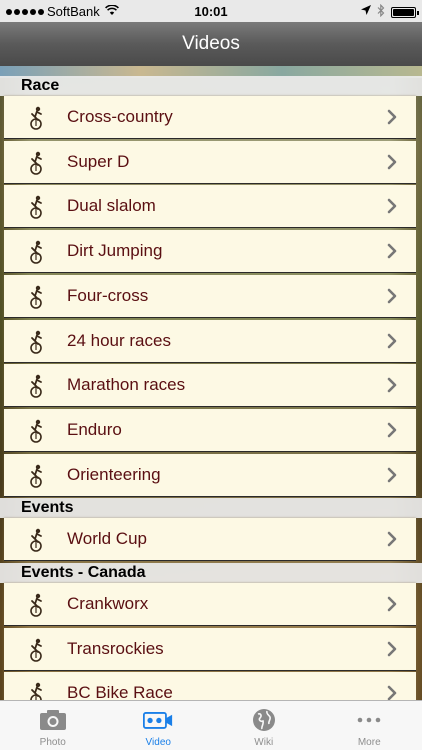 This screenshot has height=750, width=422. What do you see at coordinates (210, 430) in the screenshot?
I see `list-item: Enduro` at bounding box center [210, 430].